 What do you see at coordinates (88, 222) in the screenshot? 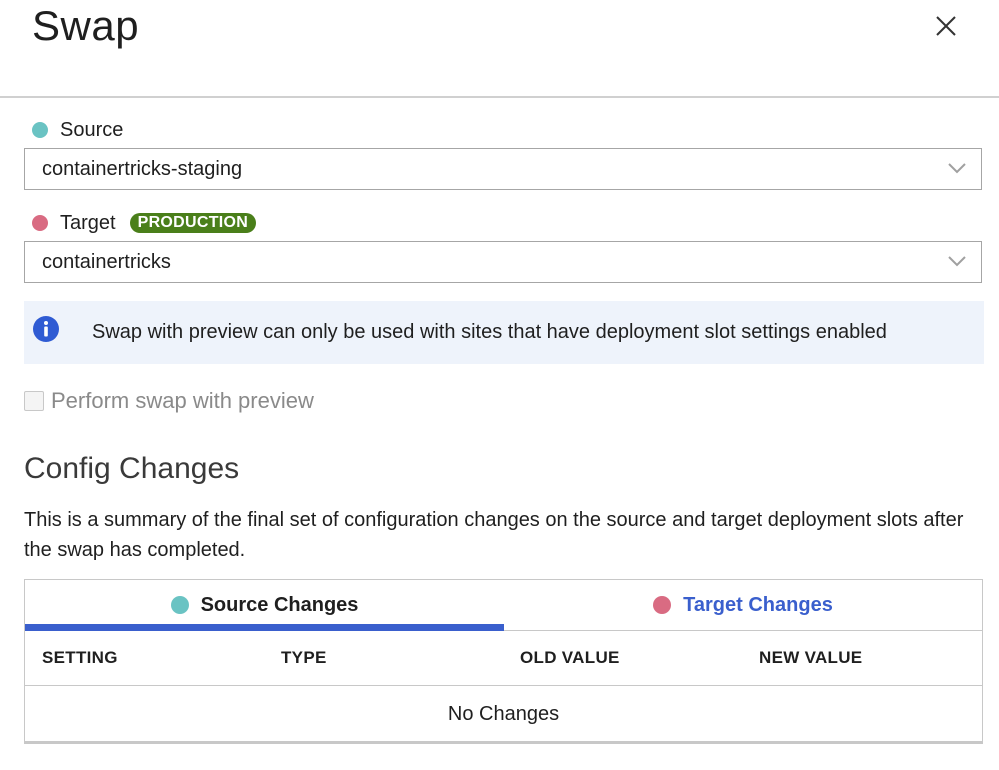
I see `target-label: Target` at bounding box center [88, 222].